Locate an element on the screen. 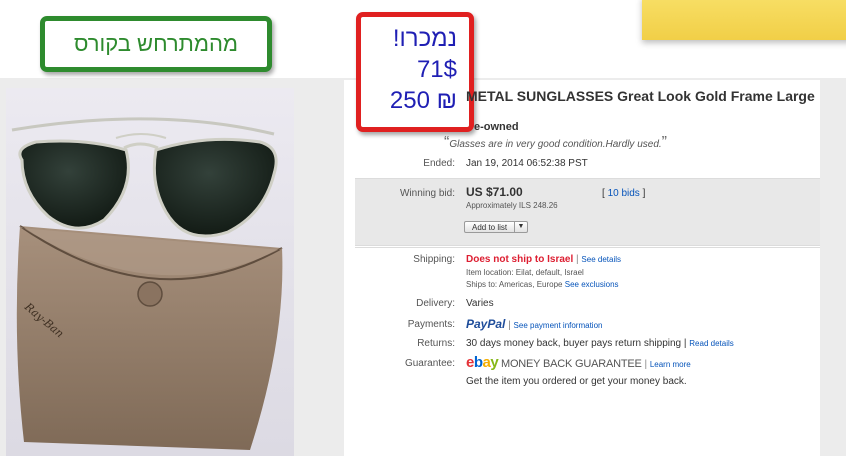 The image size is (846, 456). bids-link: 10 bids is located at coordinates (624, 193).